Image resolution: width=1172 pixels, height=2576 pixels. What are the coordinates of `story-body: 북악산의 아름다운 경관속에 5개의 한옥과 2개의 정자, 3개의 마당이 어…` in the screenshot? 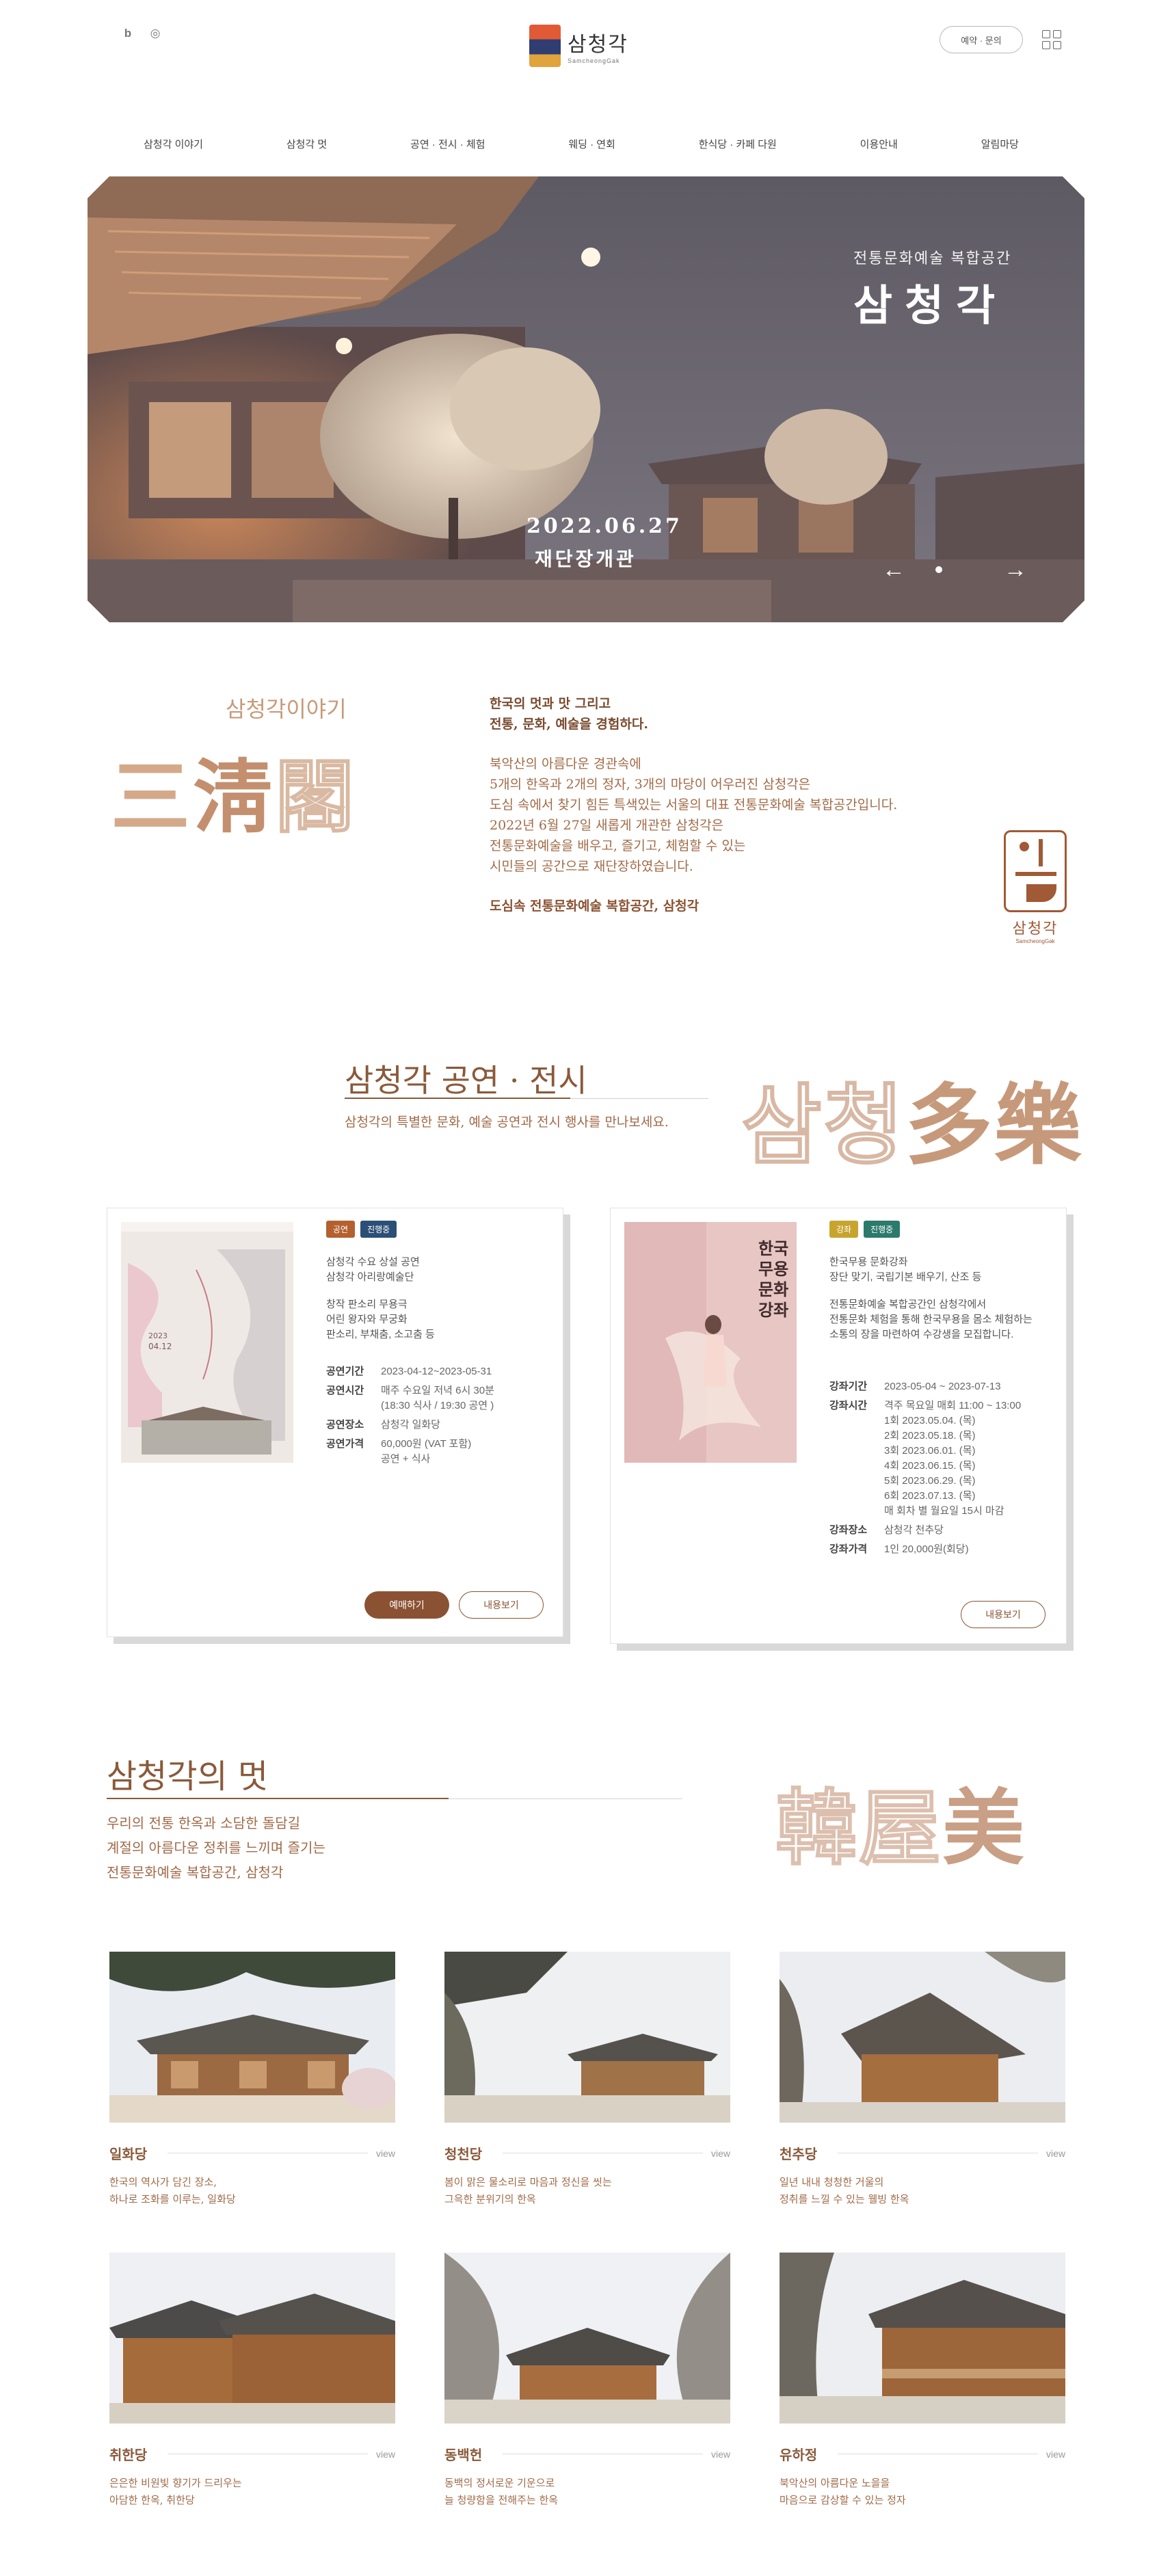 It's located at (694, 815).